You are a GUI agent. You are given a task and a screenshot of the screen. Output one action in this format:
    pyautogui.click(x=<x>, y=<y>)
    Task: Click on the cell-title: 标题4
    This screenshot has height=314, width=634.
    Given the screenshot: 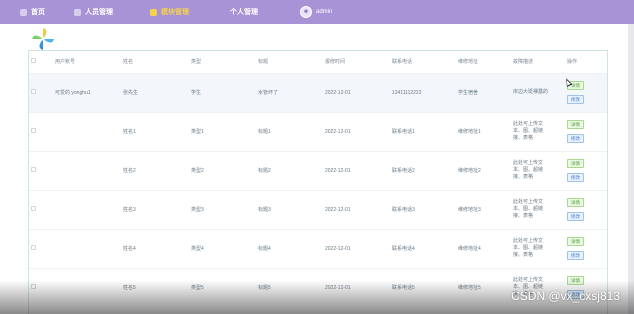 What is the action you would take?
    pyautogui.click(x=289, y=248)
    